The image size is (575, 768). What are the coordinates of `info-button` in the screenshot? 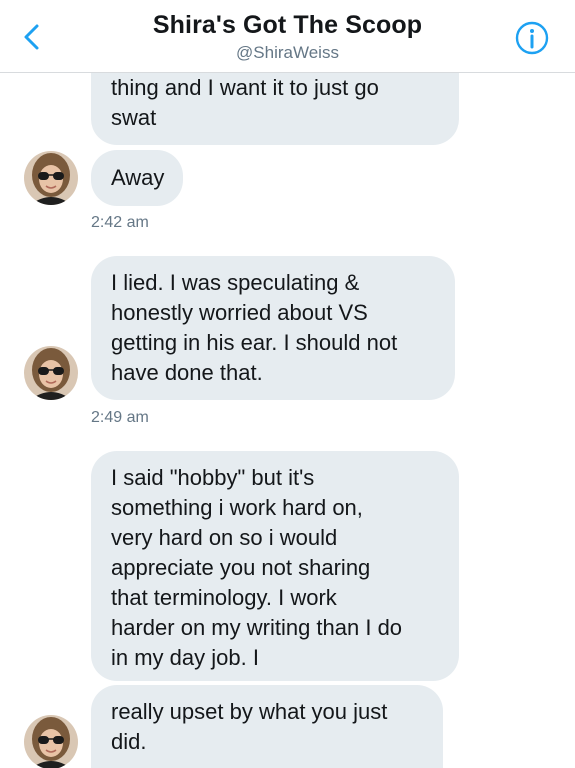 It's located at (532, 38).